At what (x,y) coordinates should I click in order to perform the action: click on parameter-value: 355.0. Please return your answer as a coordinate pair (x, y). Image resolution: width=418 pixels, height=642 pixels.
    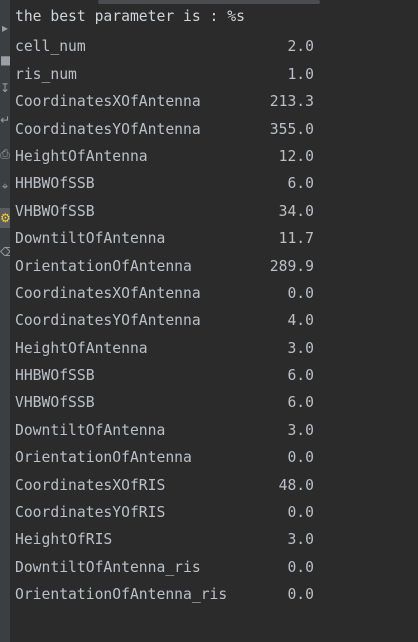
    Looking at the image, I should click on (291, 129).